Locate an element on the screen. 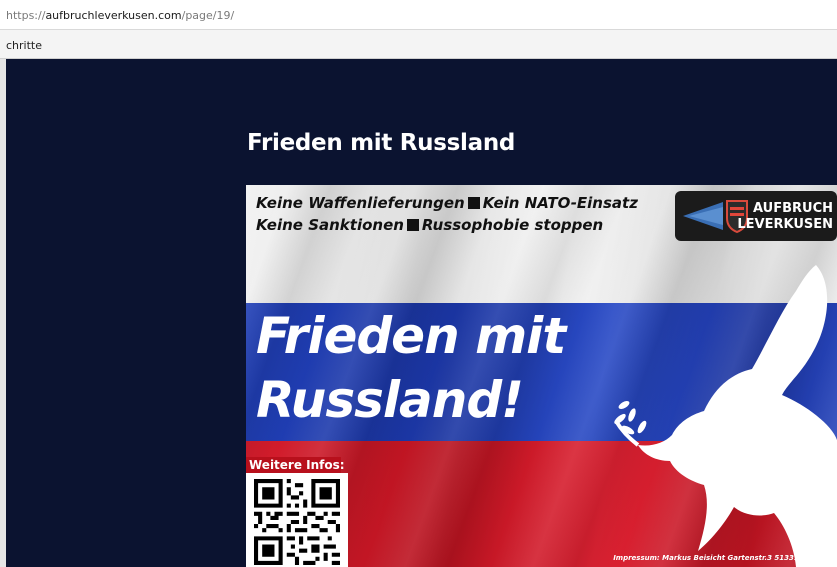 The width and height of the screenshot is (837, 567). further-info-label: Weitere Infos: is located at coordinates (295, 465).